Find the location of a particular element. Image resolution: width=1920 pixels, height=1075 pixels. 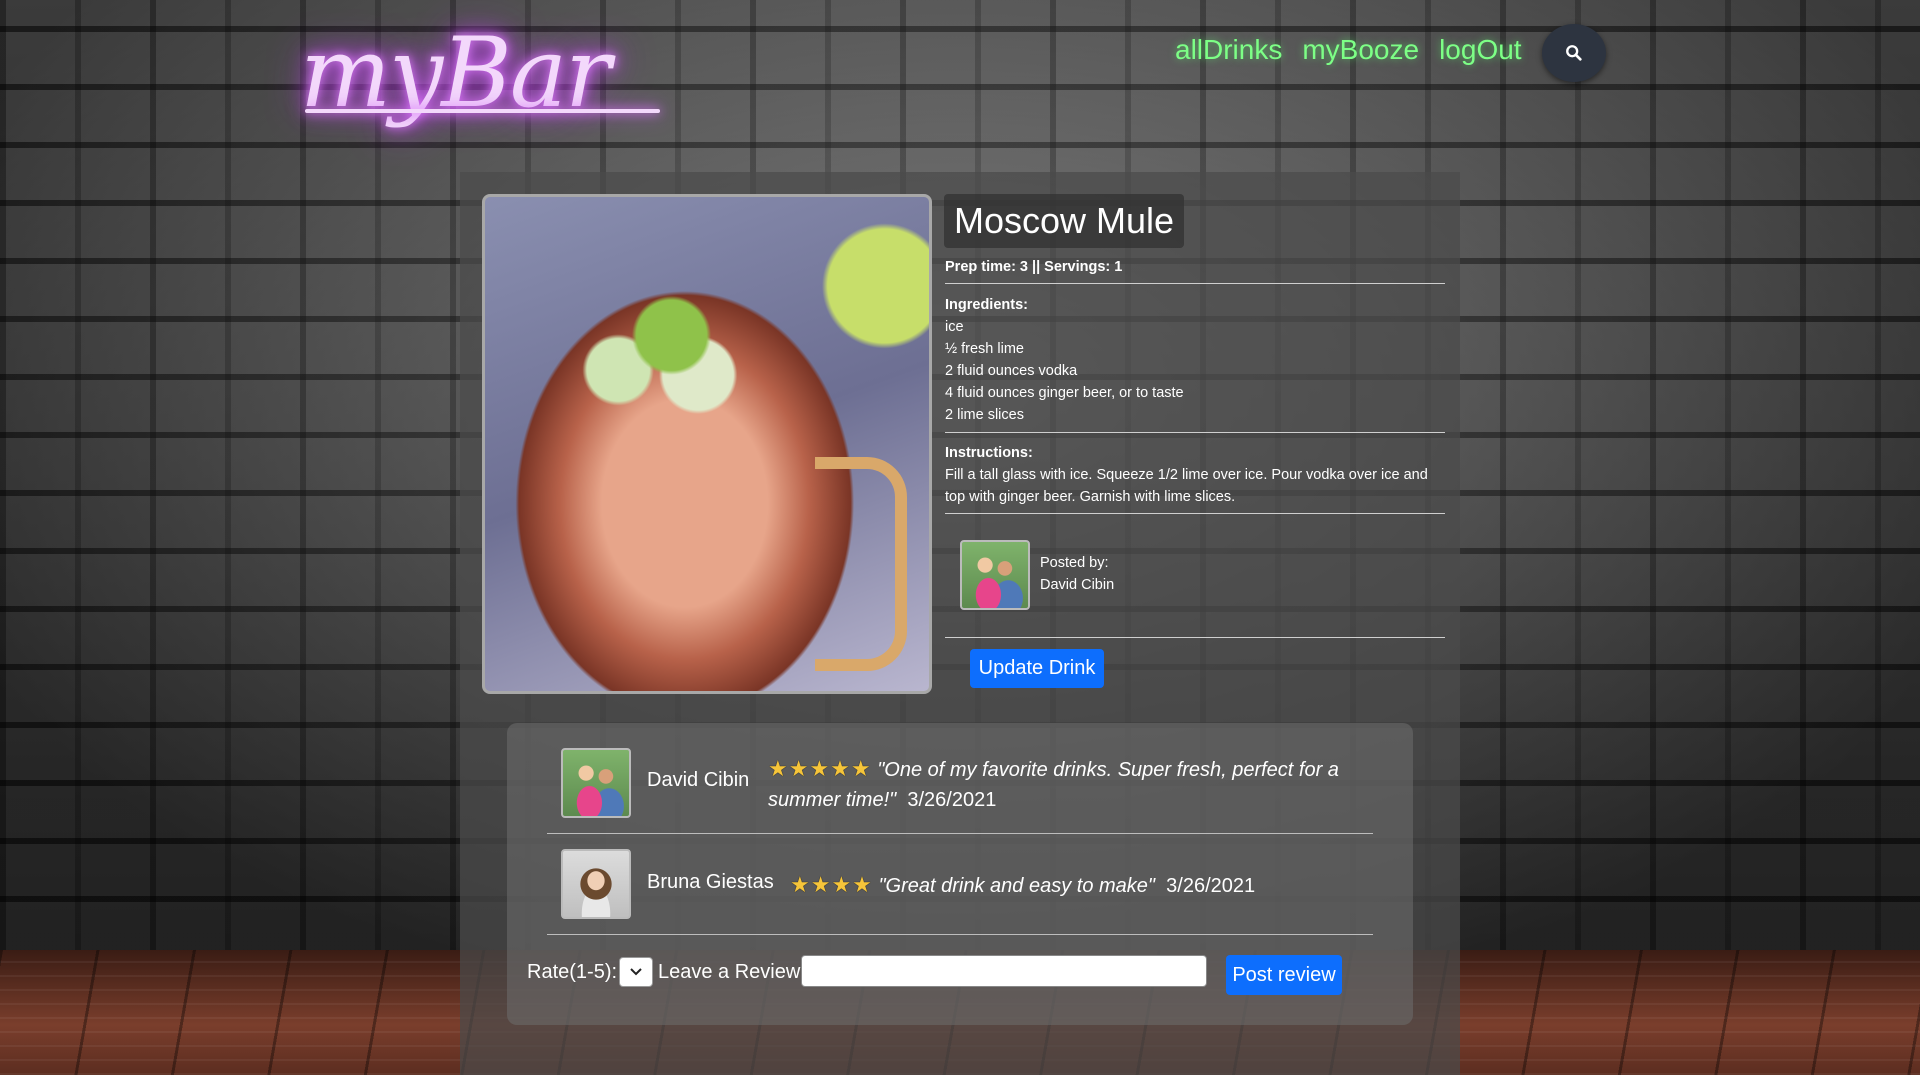

review-text: "Great drink and easy to make" is located at coordinates (1017, 886).